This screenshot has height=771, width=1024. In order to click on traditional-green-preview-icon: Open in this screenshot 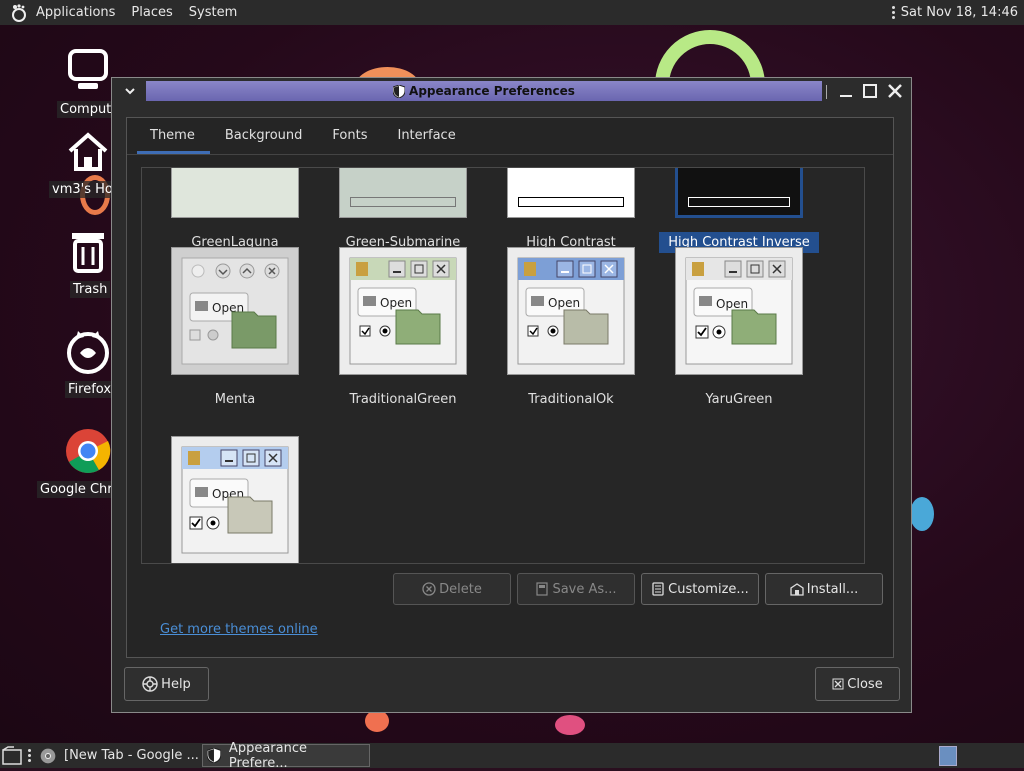, I will do `click(403, 311)`.